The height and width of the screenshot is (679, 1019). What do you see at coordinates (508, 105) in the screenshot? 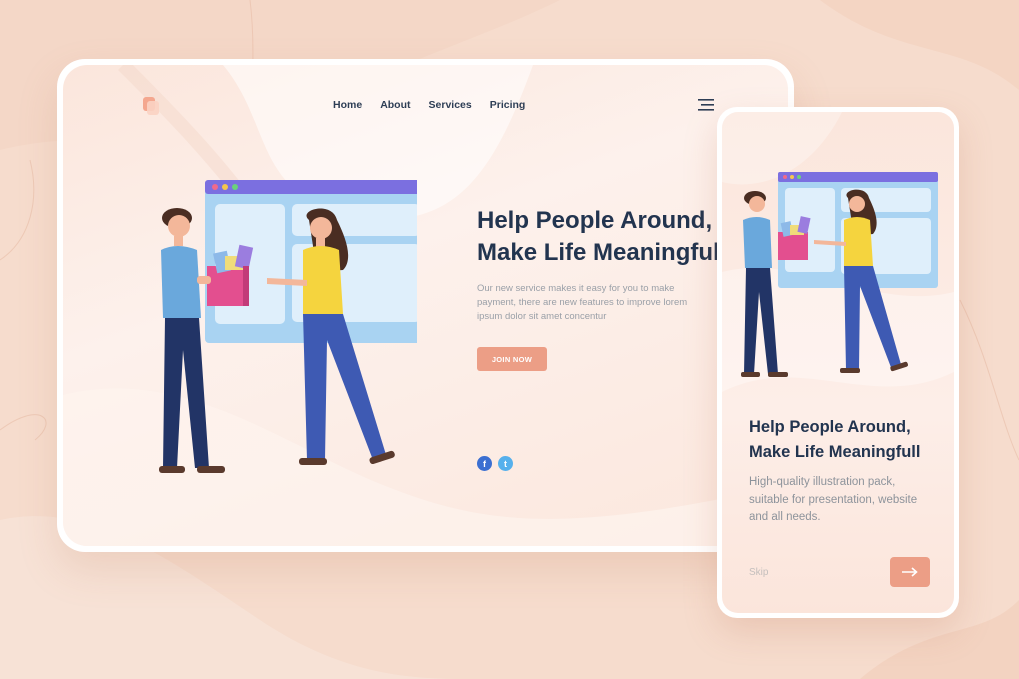
I see `nav-pricing: Pricing` at bounding box center [508, 105].